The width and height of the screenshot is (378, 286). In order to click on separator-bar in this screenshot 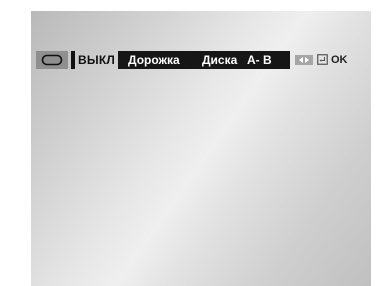, I will do `click(73, 60)`.